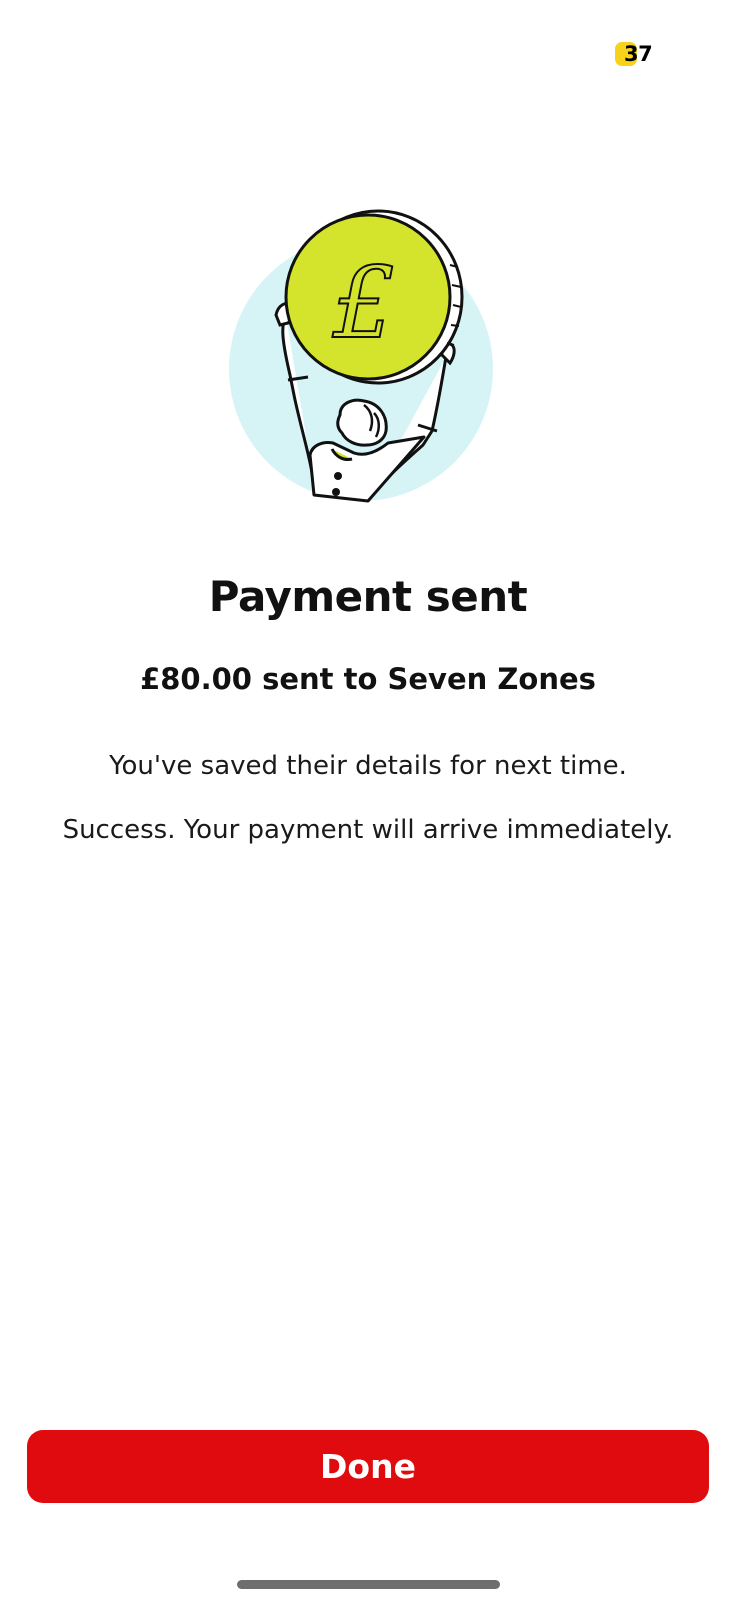 This screenshot has width=736, height=1600. What do you see at coordinates (368, 596) in the screenshot?
I see `page-title: Payment sent` at bounding box center [368, 596].